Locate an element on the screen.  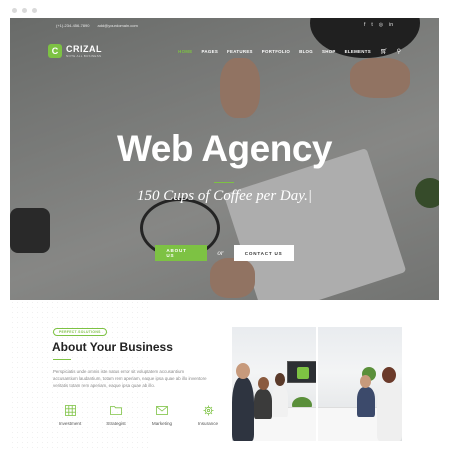
feature-item: Insurance is located at coordinates (208, 415).